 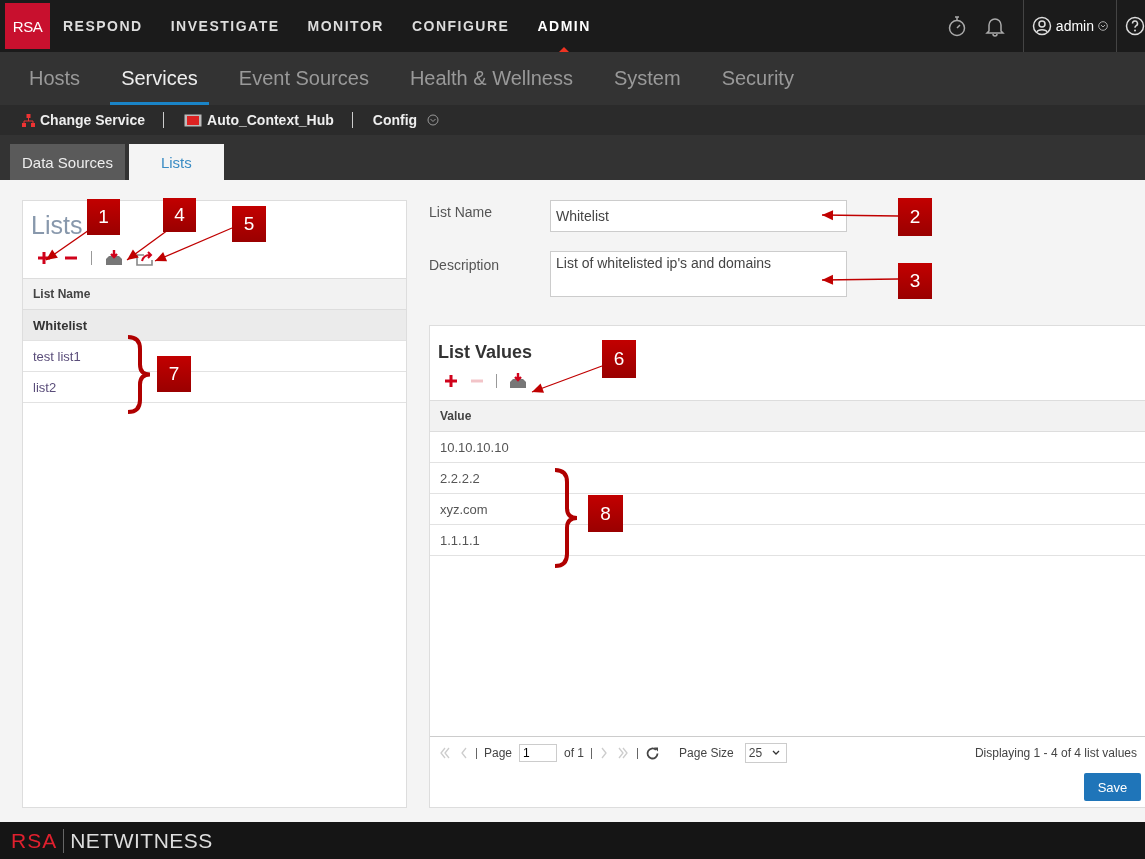 I want to click on panel-title: Lists, so click(x=57, y=225).